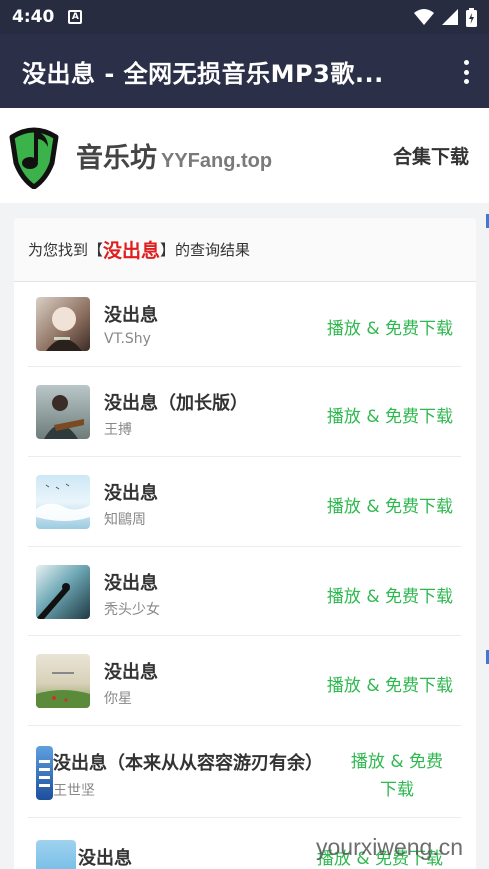 This screenshot has height=869, width=489. What do you see at coordinates (127, 339) in the screenshot?
I see `song-artist: VT.Shy` at bounding box center [127, 339].